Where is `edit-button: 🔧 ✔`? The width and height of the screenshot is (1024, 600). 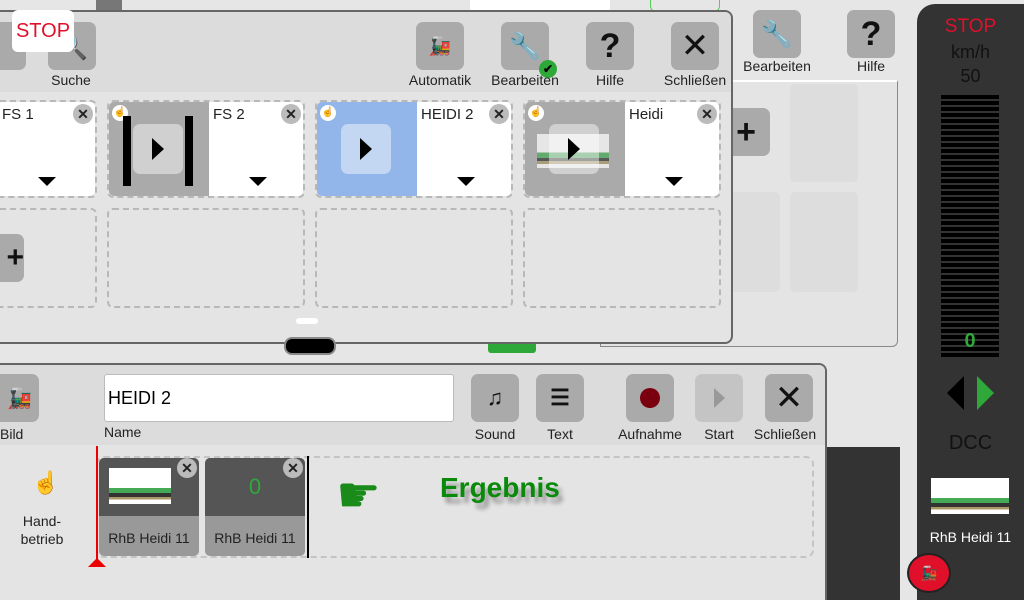 edit-button: 🔧 ✔ is located at coordinates (529, 50).